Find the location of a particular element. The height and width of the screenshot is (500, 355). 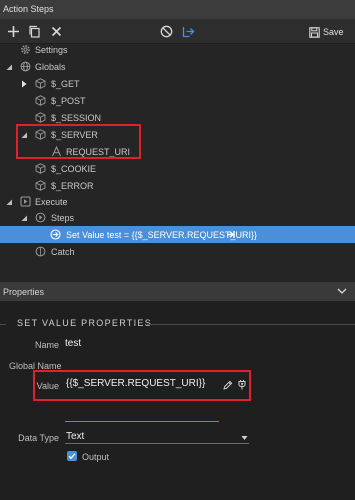

tree-label: Execute is located at coordinates (51, 201).